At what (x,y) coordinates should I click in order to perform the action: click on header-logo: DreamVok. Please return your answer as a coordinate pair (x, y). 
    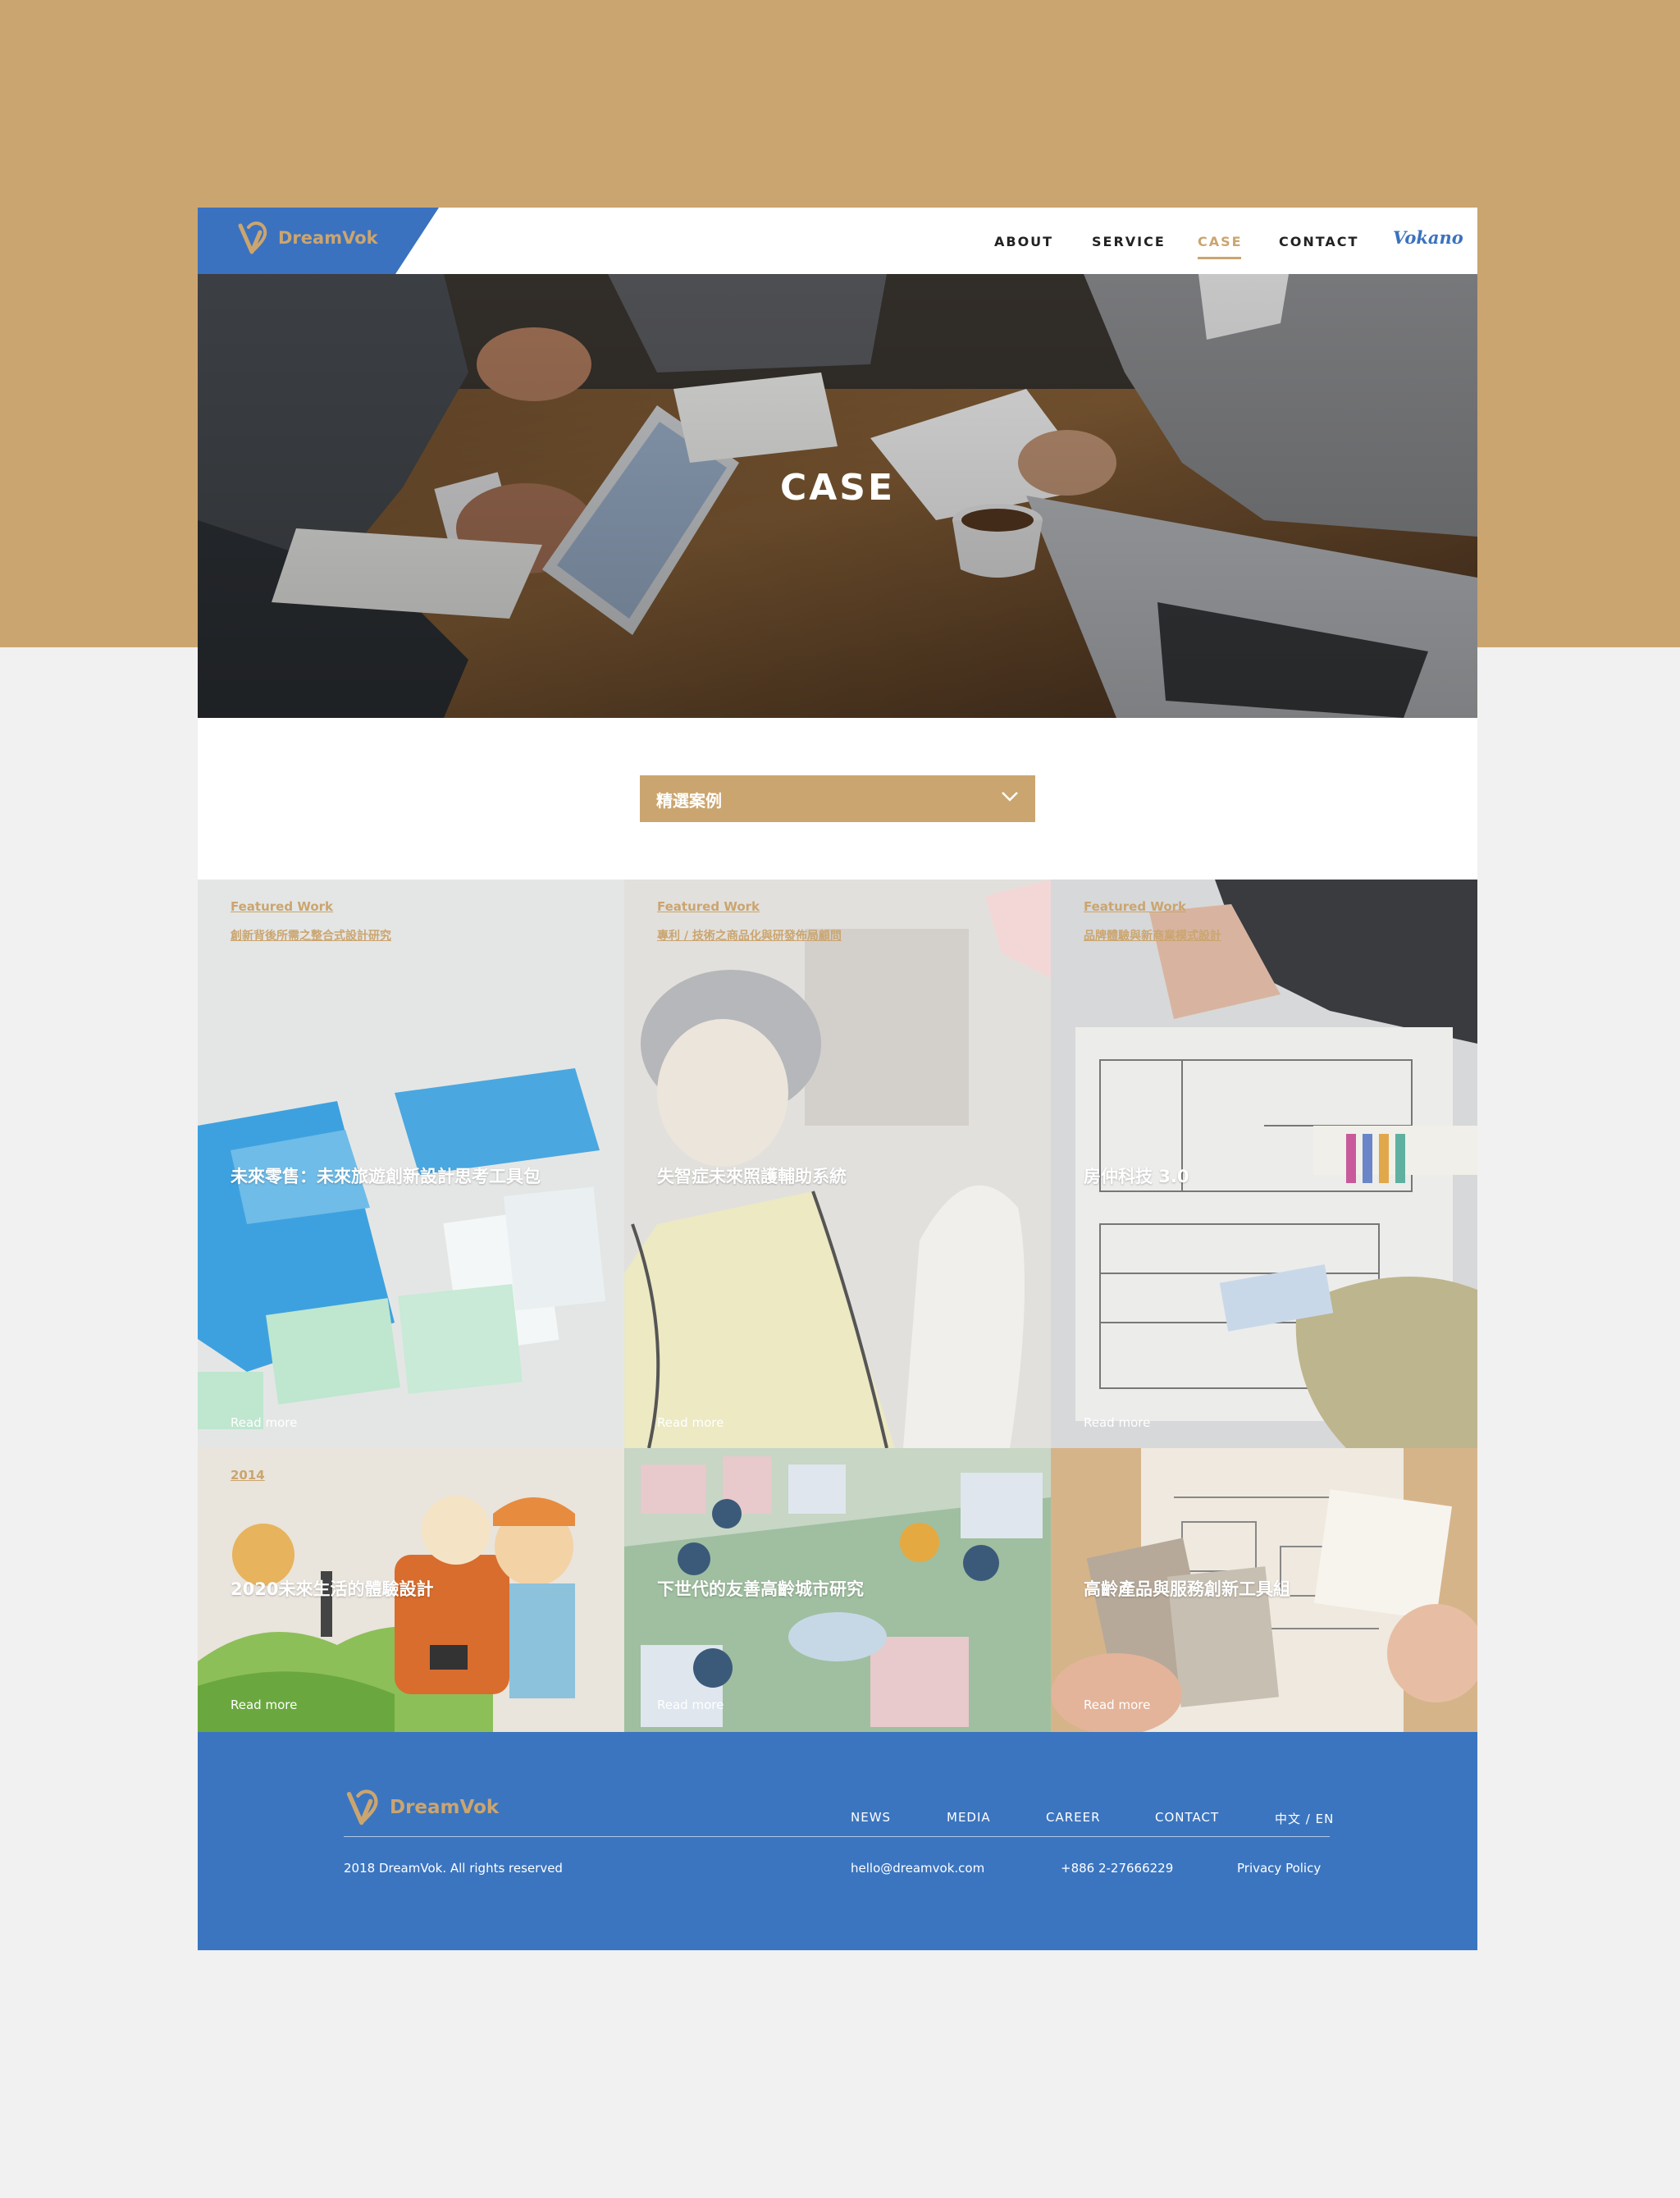
    Looking at the image, I should click on (307, 238).